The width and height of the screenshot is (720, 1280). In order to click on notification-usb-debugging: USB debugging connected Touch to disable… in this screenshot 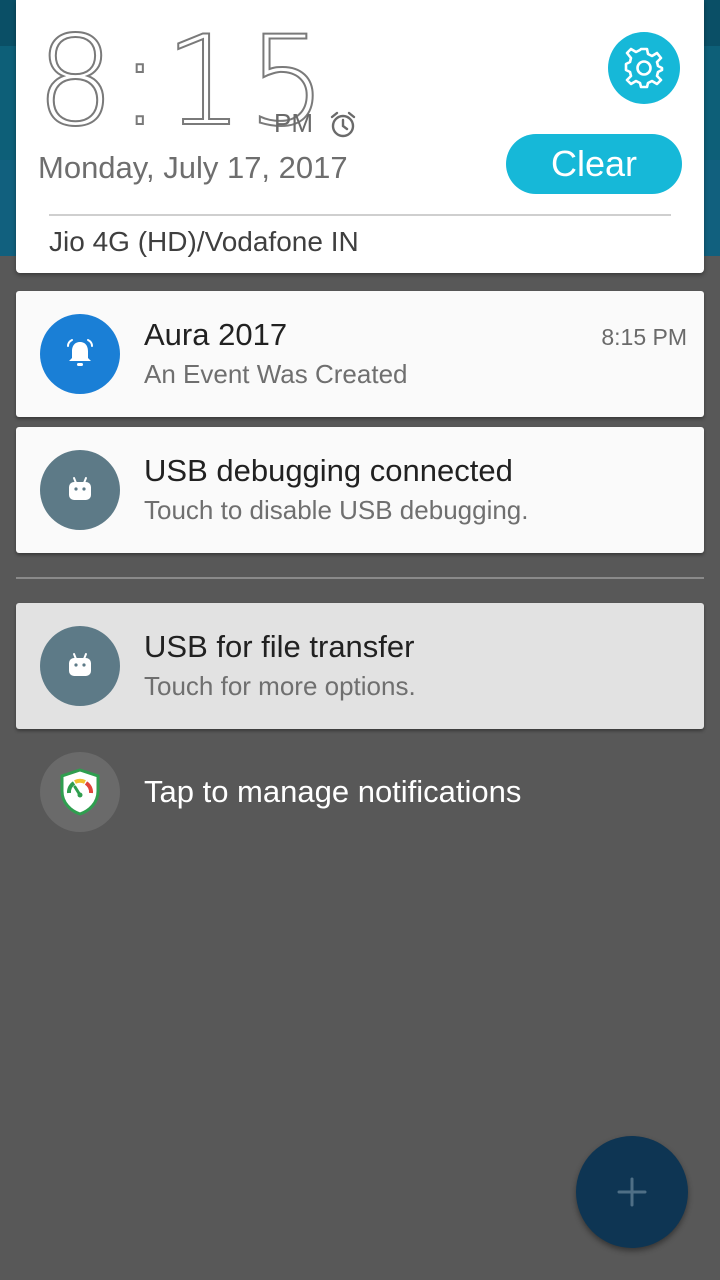, I will do `click(360, 490)`.